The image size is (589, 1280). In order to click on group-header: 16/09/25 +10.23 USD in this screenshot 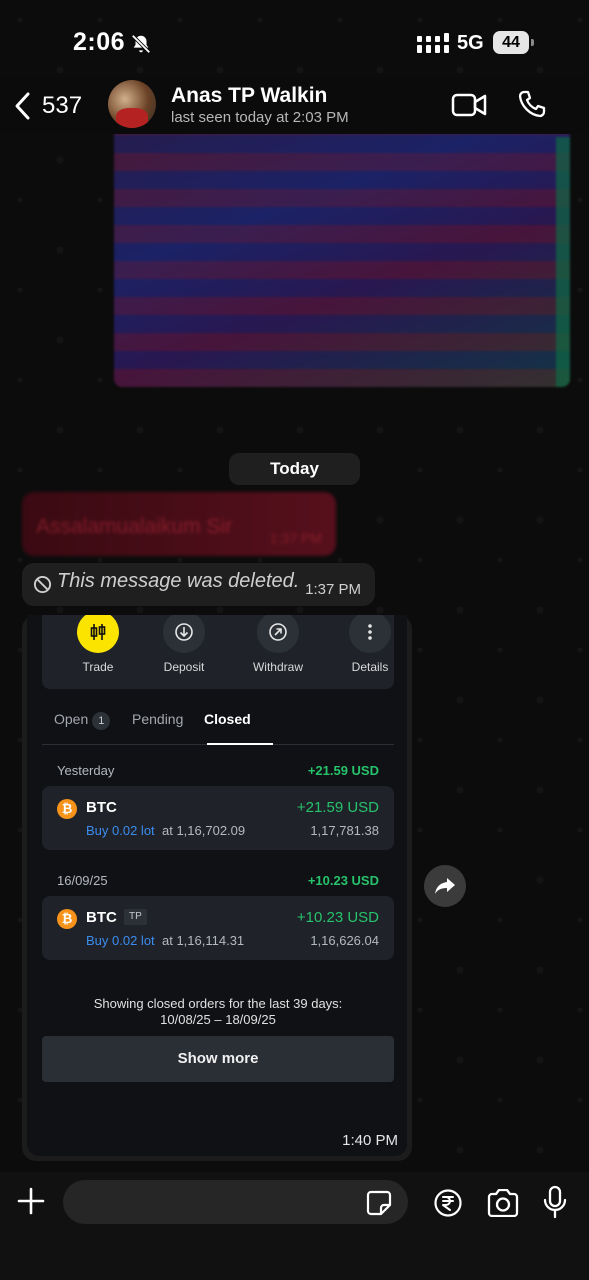, I will do `click(218, 880)`.